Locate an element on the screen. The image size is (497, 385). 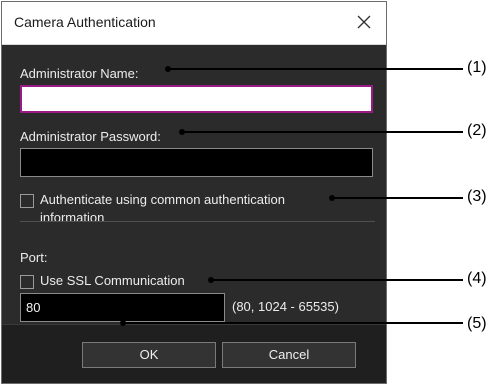
callout-1-number: (1) is located at coordinates (477, 67).